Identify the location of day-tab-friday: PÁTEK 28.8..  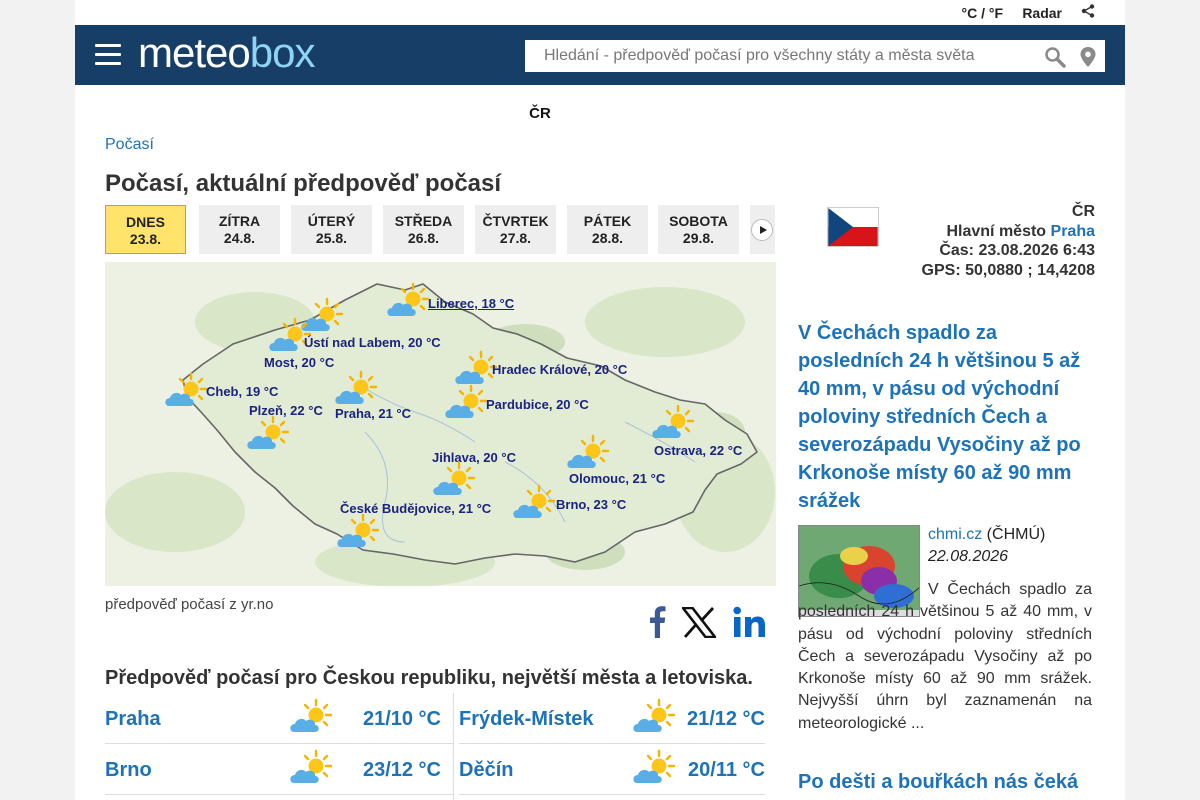
(607, 229).